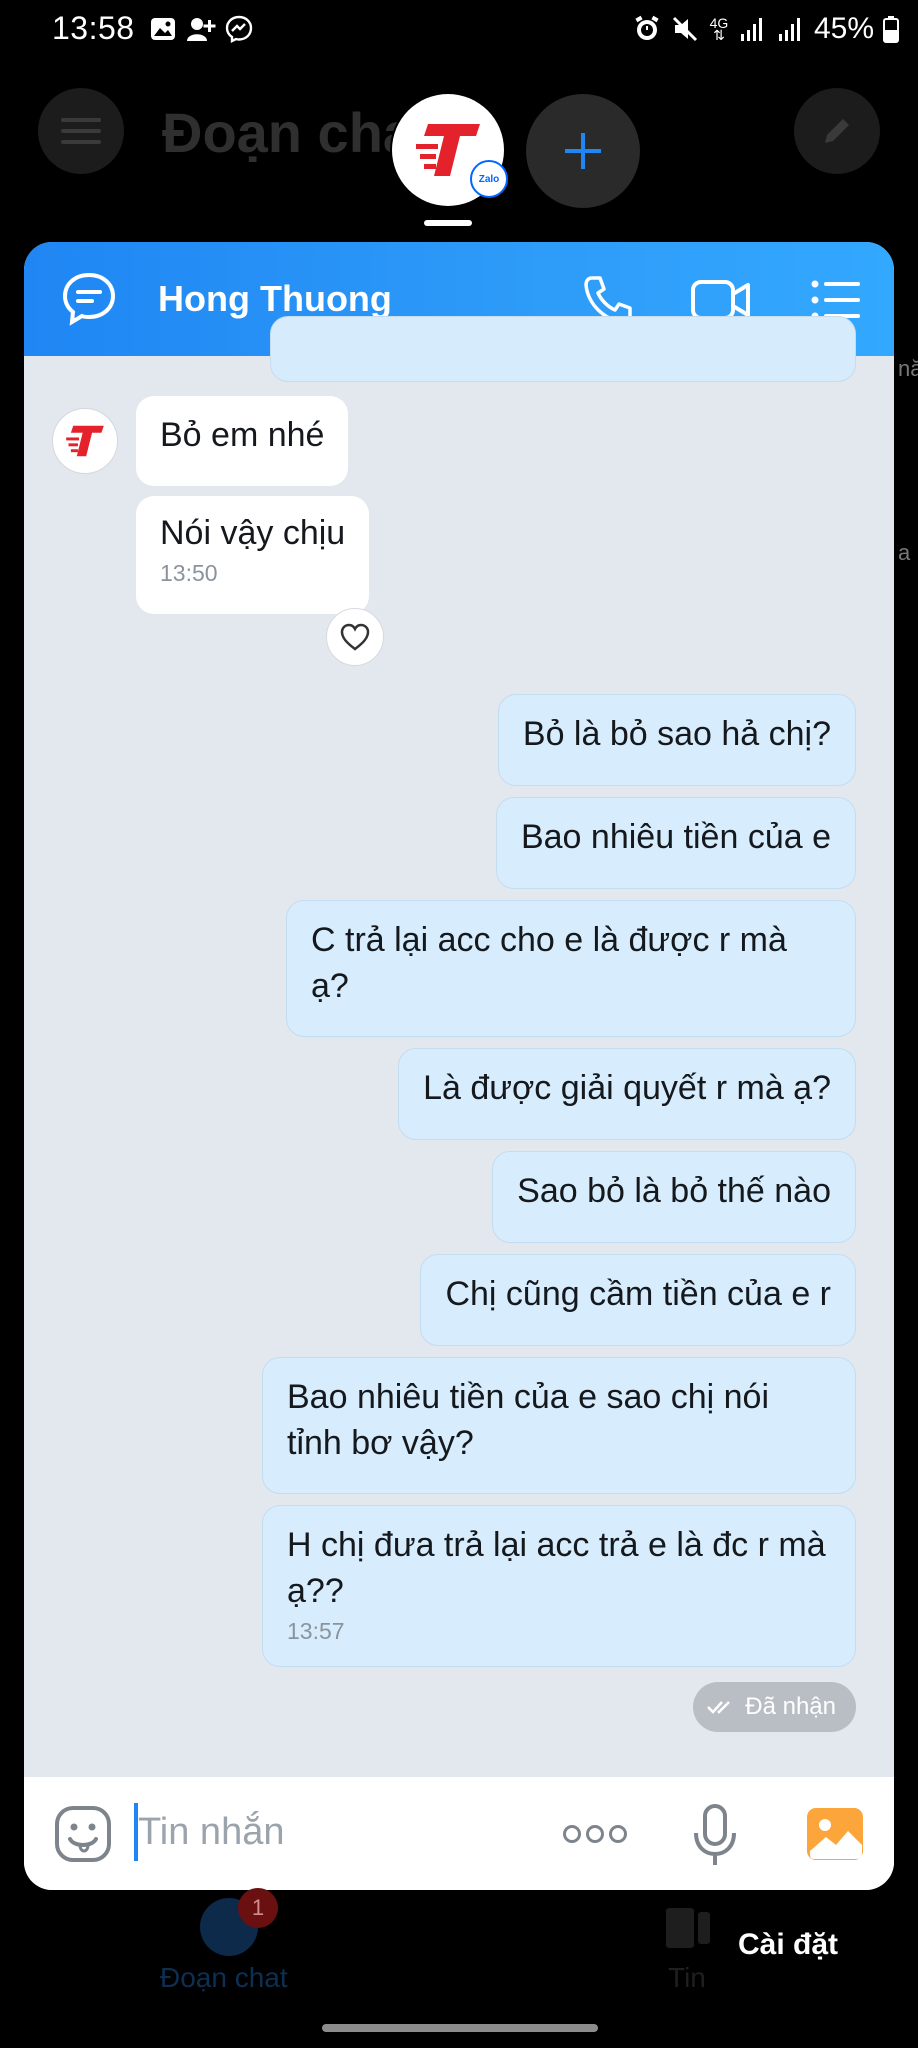  What do you see at coordinates (674, 1191) in the screenshot?
I see `message-text: Sao bỏ là bỏ thế nào` at bounding box center [674, 1191].